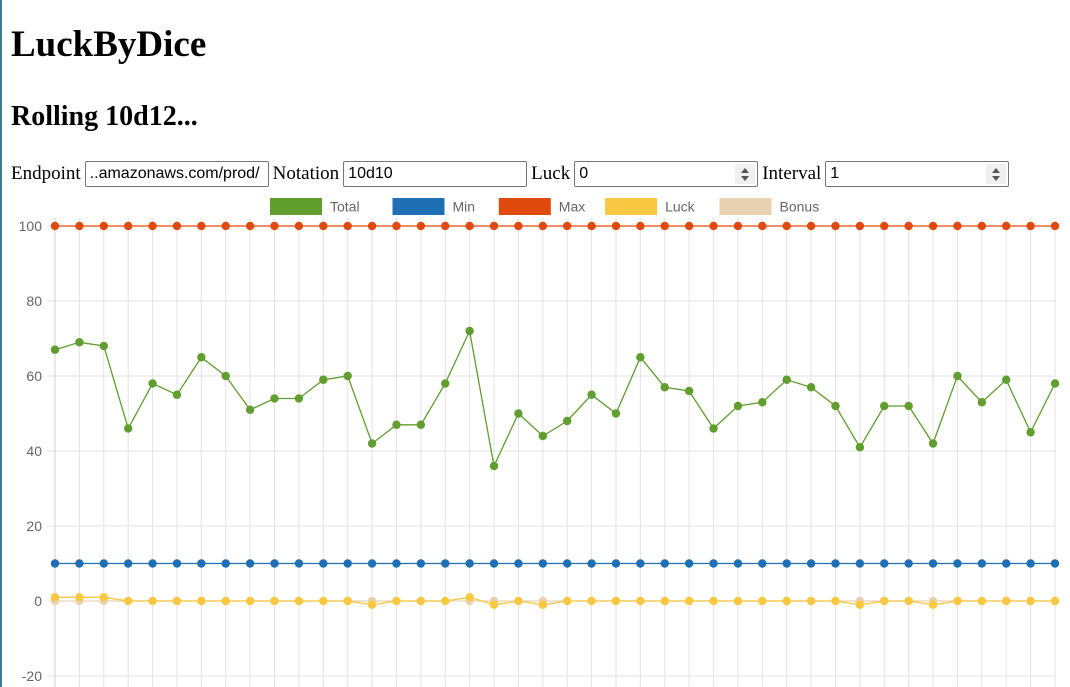 The height and width of the screenshot is (687, 1070). What do you see at coordinates (418, 206) in the screenshot?
I see `legend-swatch-min` at bounding box center [418, 206].